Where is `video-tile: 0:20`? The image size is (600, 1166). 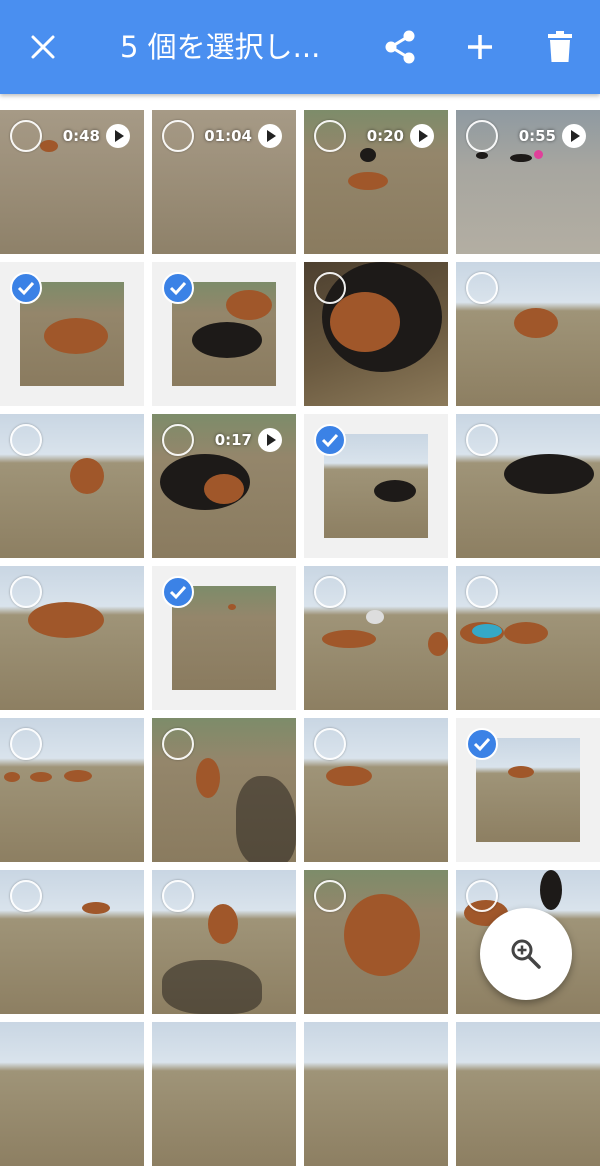 video-tile: 0:20 is located at coordinates (376, 182).